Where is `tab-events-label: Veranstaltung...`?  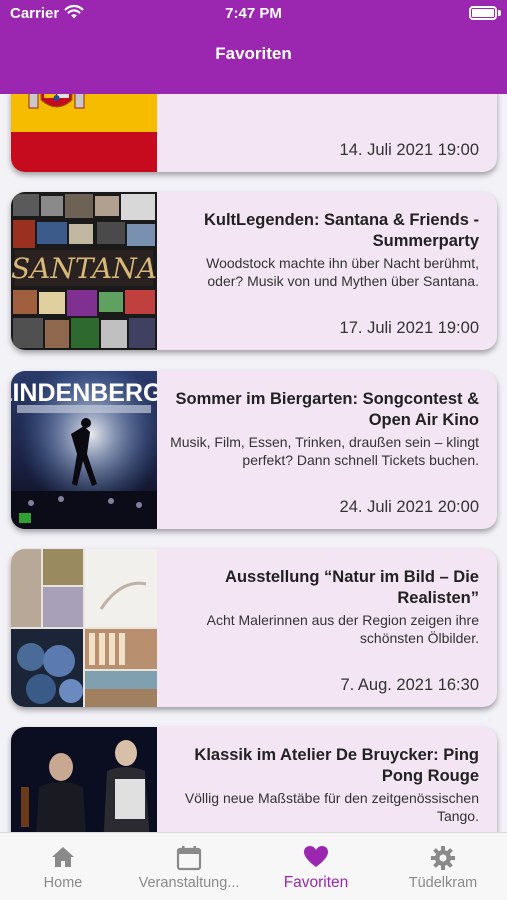 tab-events-label: Veranstaltung... is located at coordinates (189, 883).